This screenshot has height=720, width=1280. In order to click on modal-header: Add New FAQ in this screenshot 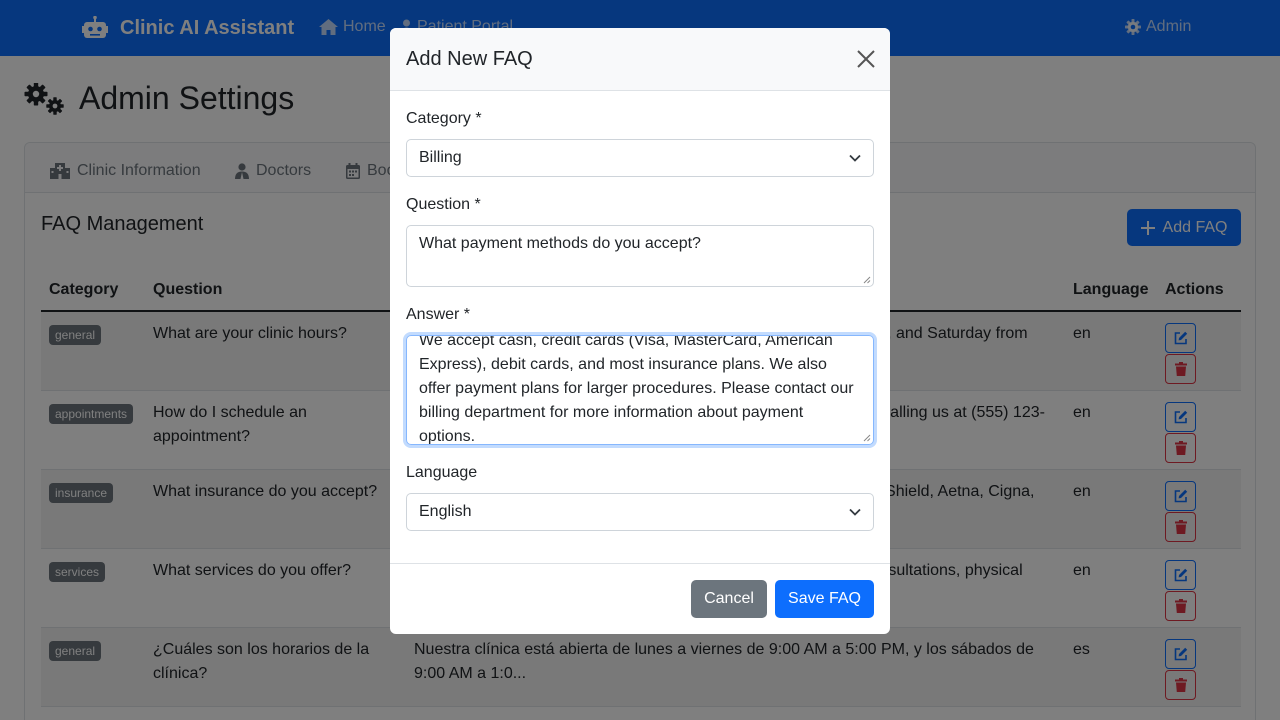, I will do `click(640, 59)`.